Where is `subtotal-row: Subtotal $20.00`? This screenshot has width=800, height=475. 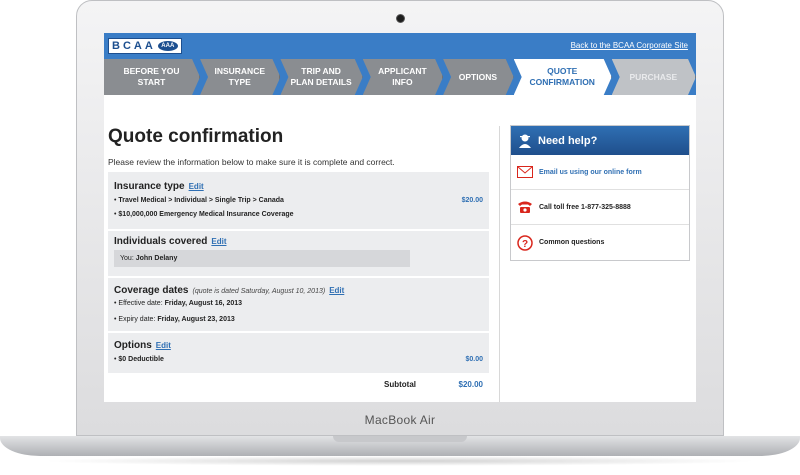
subtotal-row: Subtotal $20.00 is located at coordinates (298, 385).